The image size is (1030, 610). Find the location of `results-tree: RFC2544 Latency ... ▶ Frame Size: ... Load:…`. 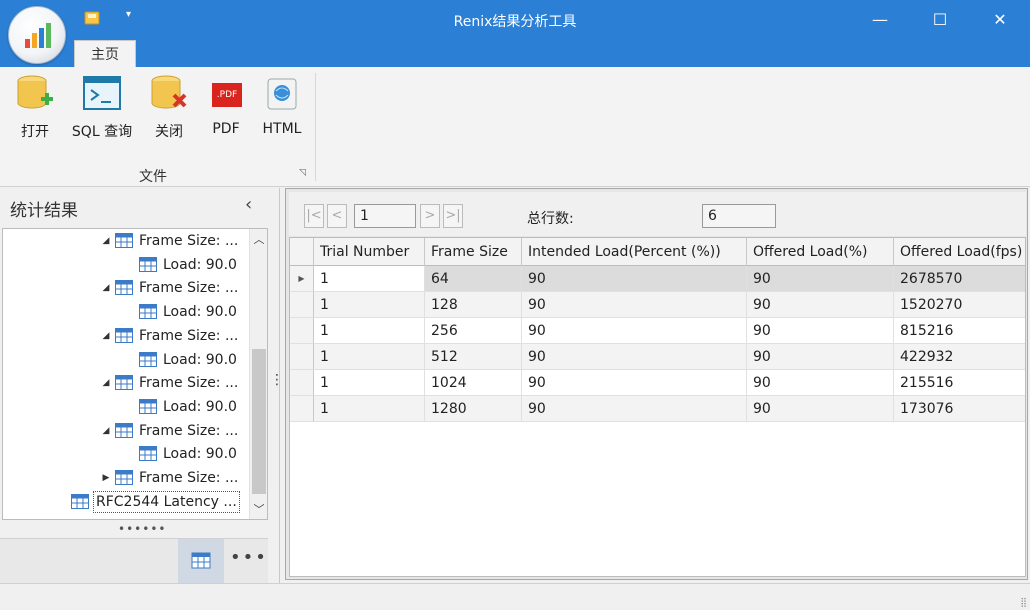

results-tree: RFC2544 Latency ... ▶ Frame Size: ... Load:… is located at coordinates (135, 374).